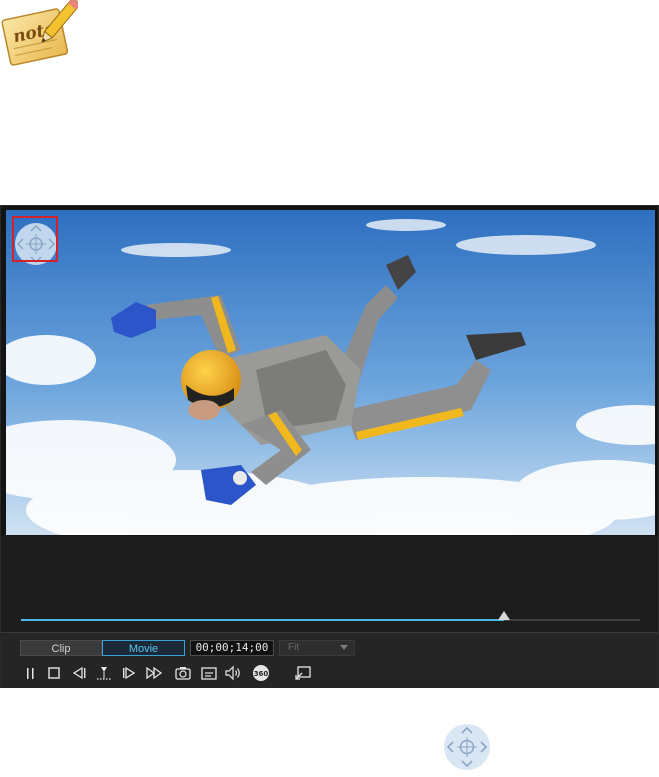 This screenshot has height=777, width=659. Describe the element at coordinates (61, 648) in the screenshot. I see `clip-mode-button: Clip` at that location.